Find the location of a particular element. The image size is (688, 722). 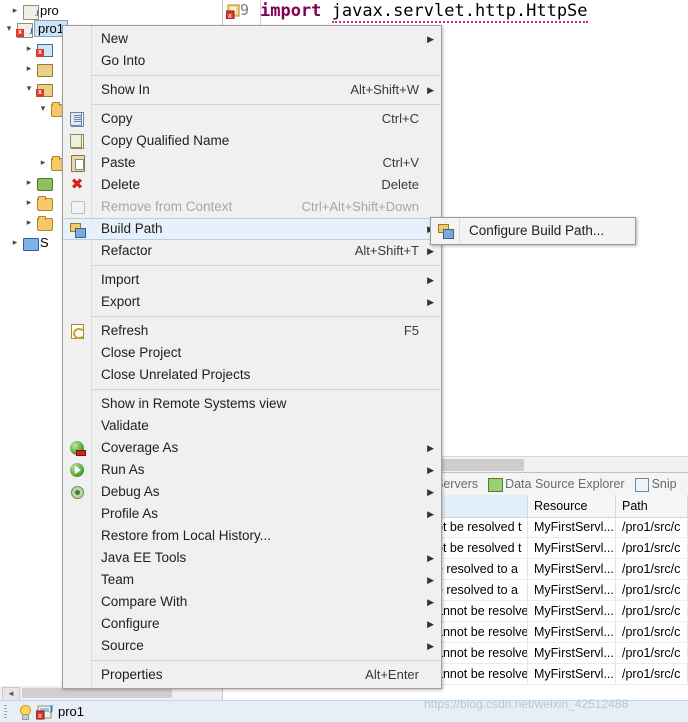

delete-icon: ✖ is located at coordinates (77, 184).